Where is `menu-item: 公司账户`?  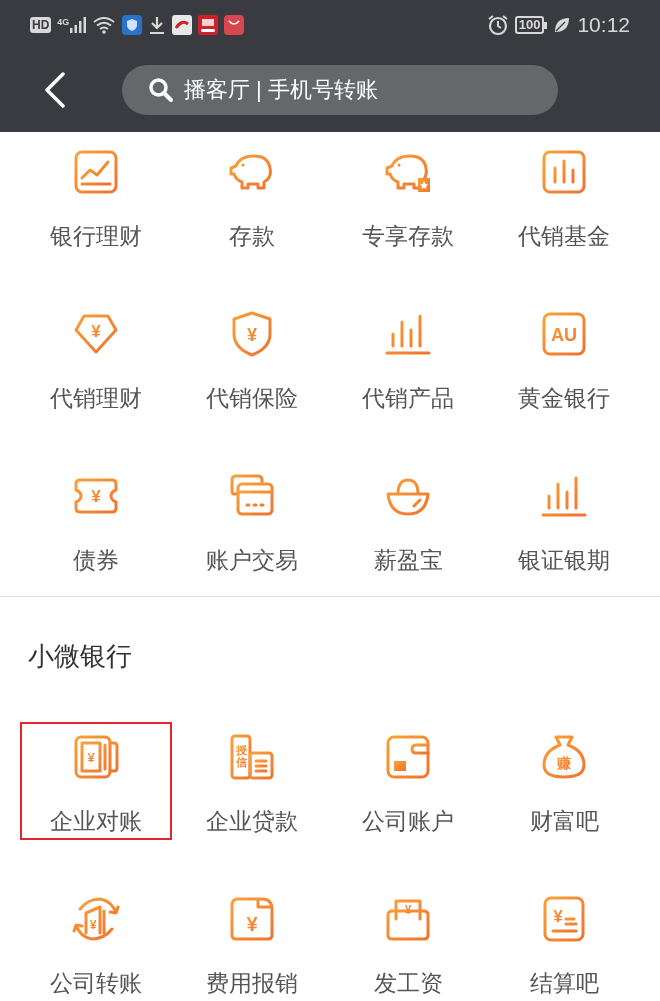
menu-item: 公司账户 is located at coordinates (408, 781).